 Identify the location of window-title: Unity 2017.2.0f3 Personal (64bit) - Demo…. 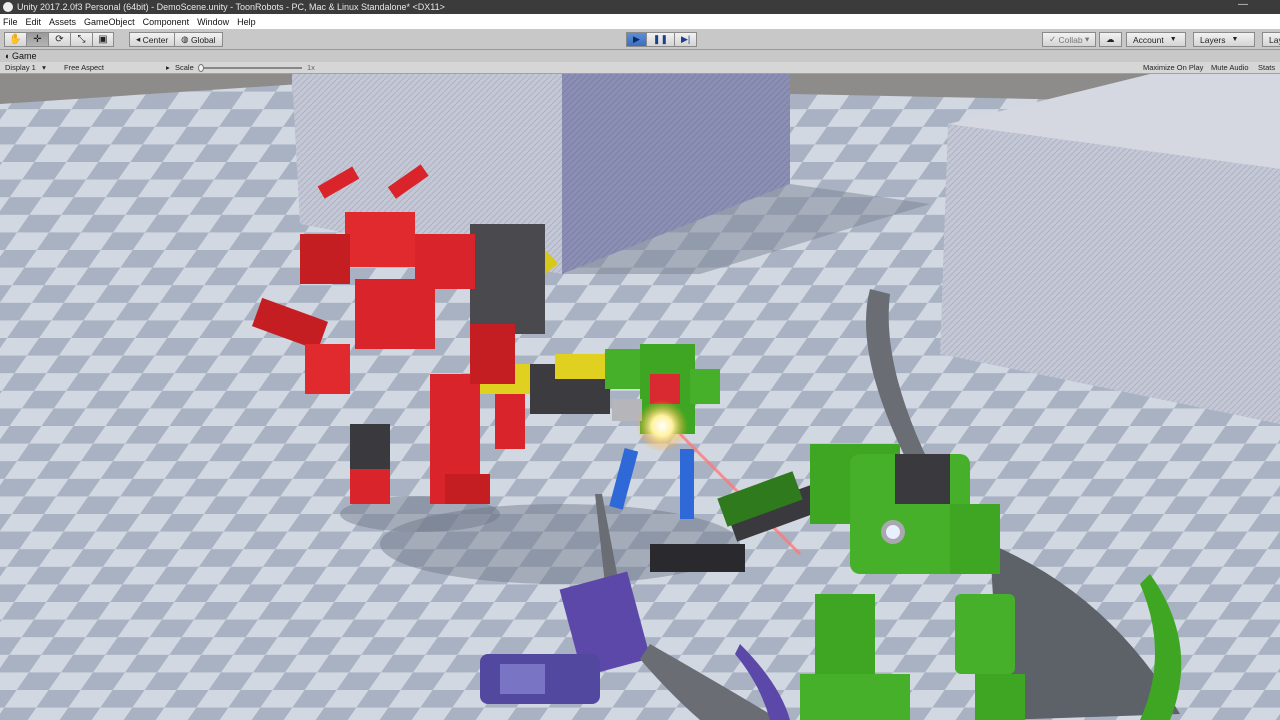
(231, 7).